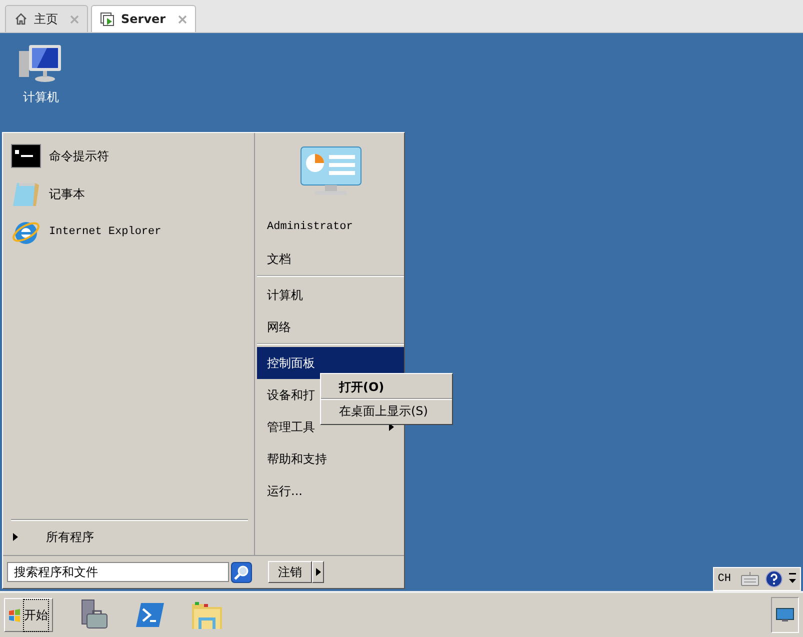  Describe the element at coordinates (129, 537) in the screenshot. I see `all-programs-item: 所有程序` at that location.